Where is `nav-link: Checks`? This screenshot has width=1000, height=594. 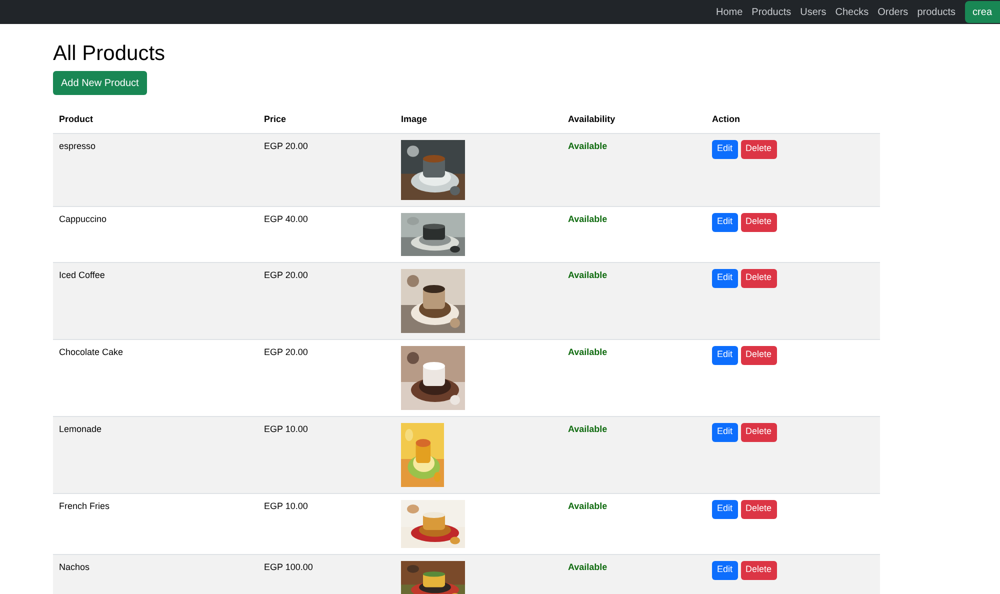
nav-link: Checks is located at coordinates (852, 12).